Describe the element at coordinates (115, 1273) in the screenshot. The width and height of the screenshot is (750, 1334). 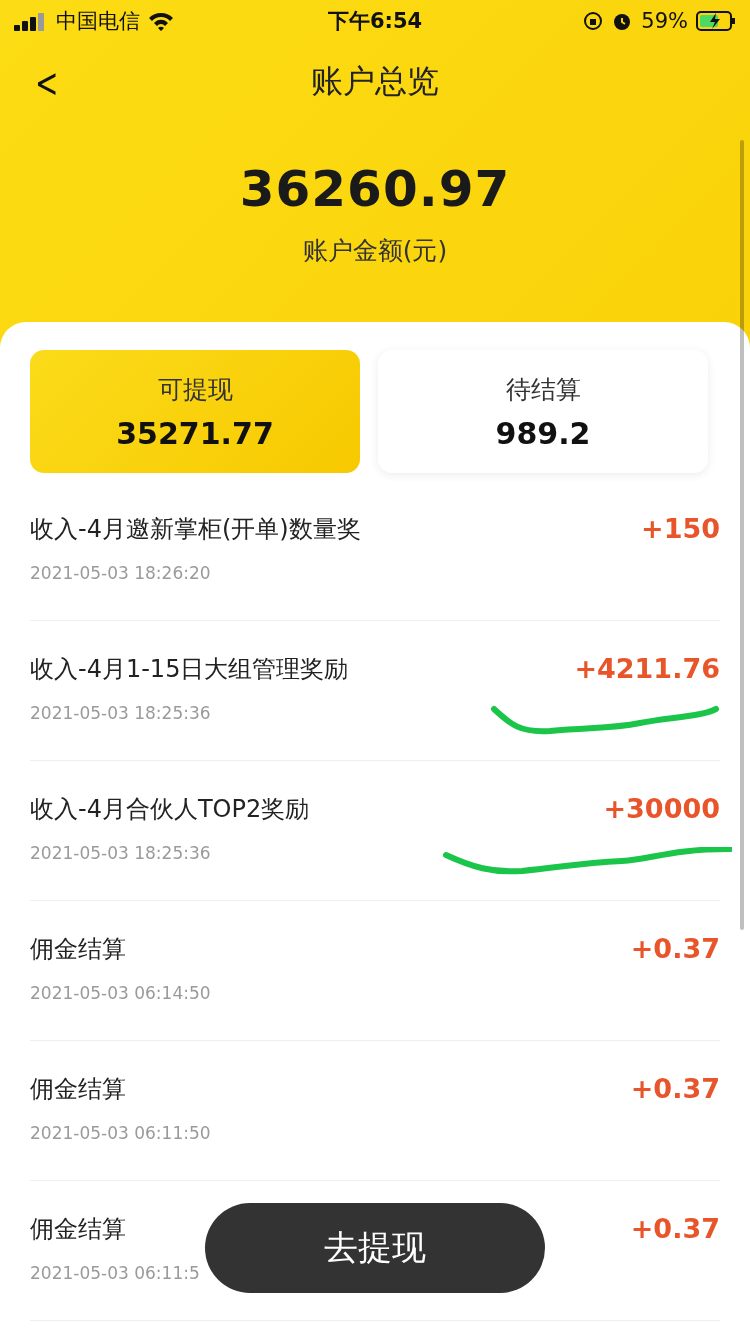
I see `transaction-date: 2021-05-03 06:11:5` at that location.